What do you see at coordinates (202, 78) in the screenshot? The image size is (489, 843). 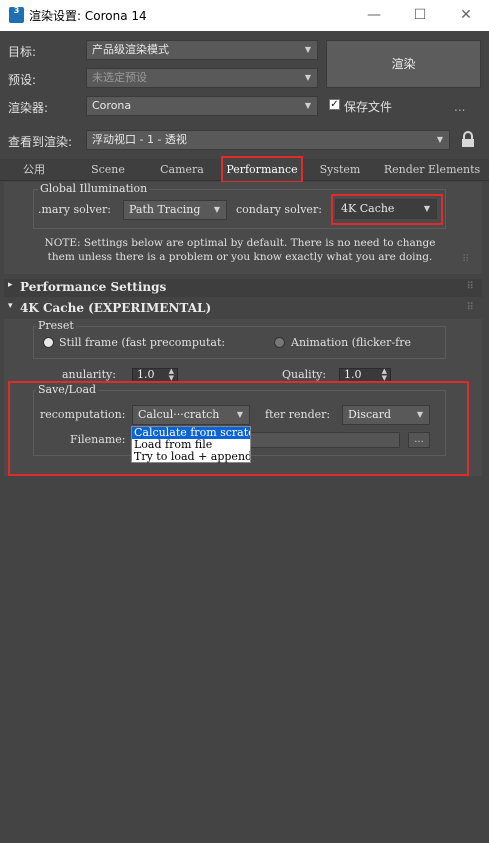 I see `preset-dropdown: 未选定预设 ▼` at bounding box center [202, 78].